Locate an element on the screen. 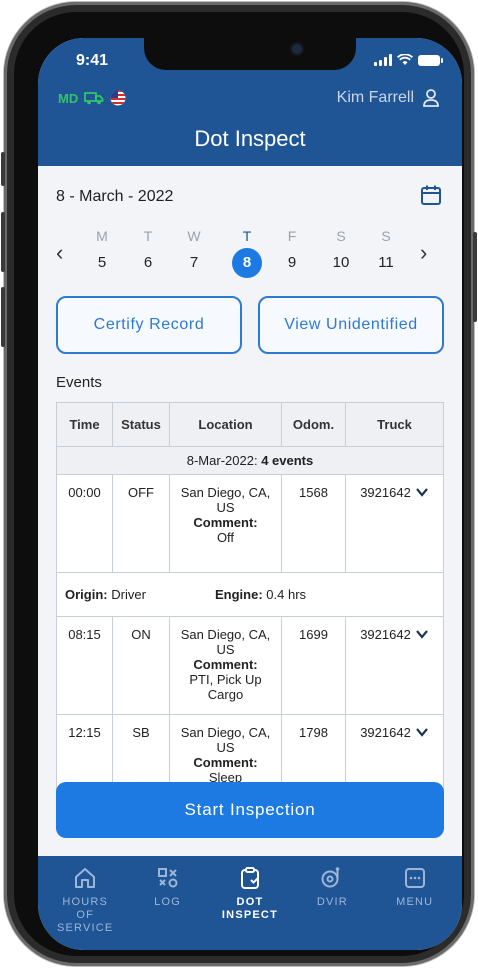 This screenshot has height=970, width=478. comment-text: Off is located at coordinates (225, 537).